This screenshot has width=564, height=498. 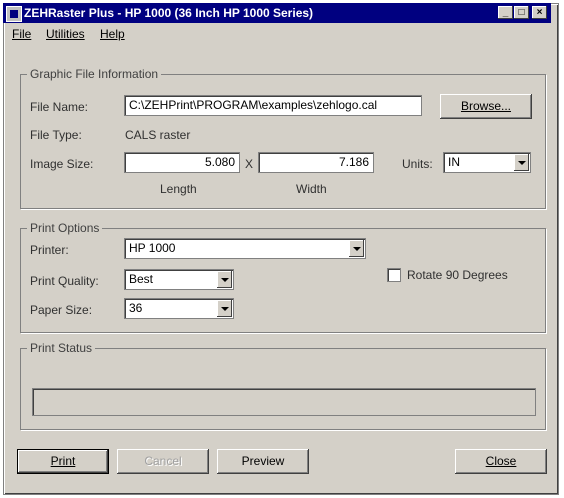 What do you see at coordinates (61, 348) in the screenshot?
I see `print-status-legend: Print Status` at bounding box center [61, 348].